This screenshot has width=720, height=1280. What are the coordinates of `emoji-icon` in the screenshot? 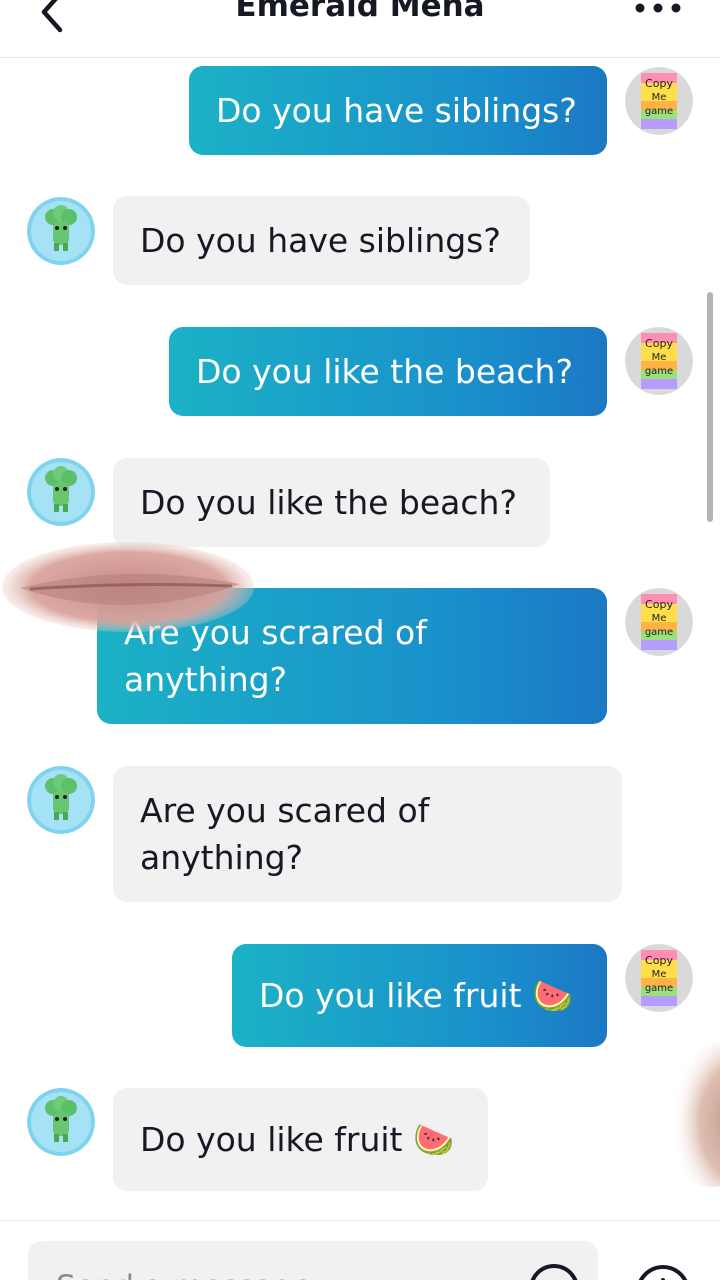 It's located at (554, 1271).